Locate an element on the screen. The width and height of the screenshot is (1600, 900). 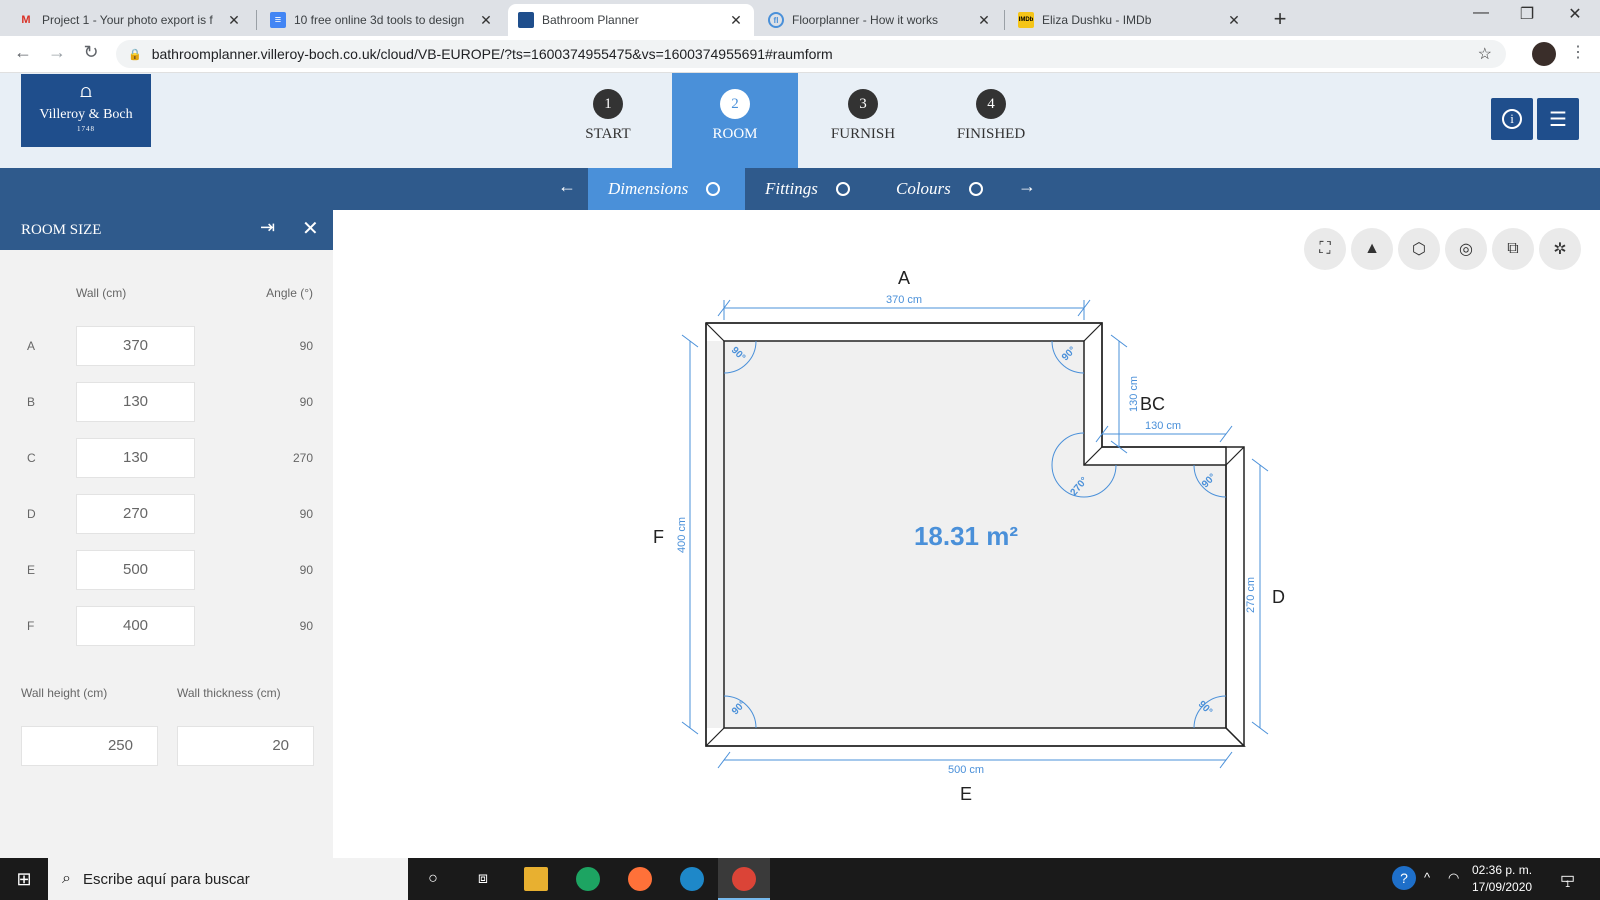
dim-e-label: 500 cm is located at coordinates (966, 770).